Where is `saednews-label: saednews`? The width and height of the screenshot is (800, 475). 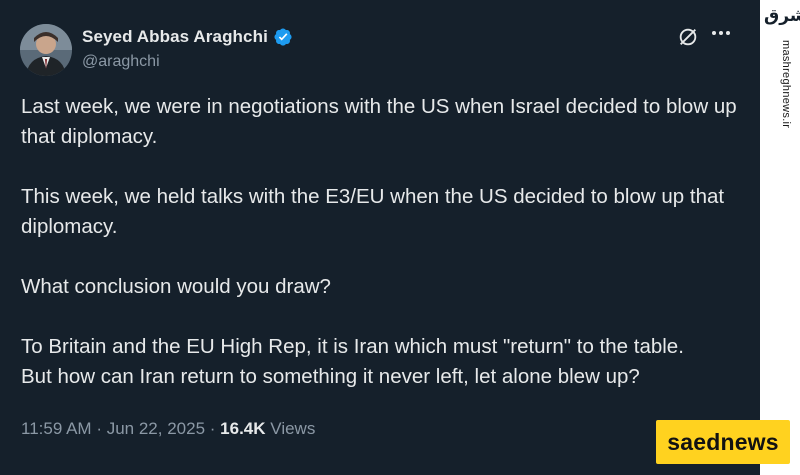
saednews-label: saednews is located at coordinates (723, 441).